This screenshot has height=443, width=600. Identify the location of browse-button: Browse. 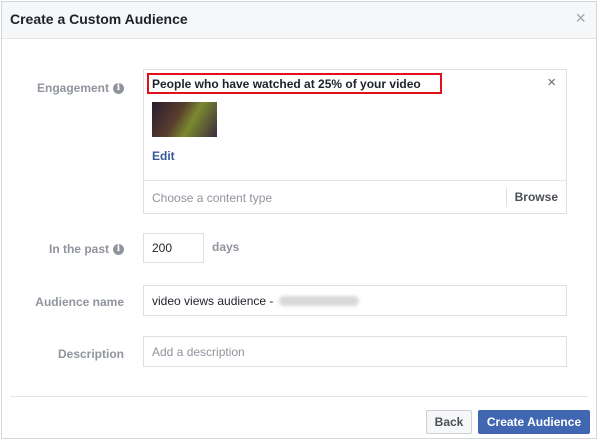
(536, 197).